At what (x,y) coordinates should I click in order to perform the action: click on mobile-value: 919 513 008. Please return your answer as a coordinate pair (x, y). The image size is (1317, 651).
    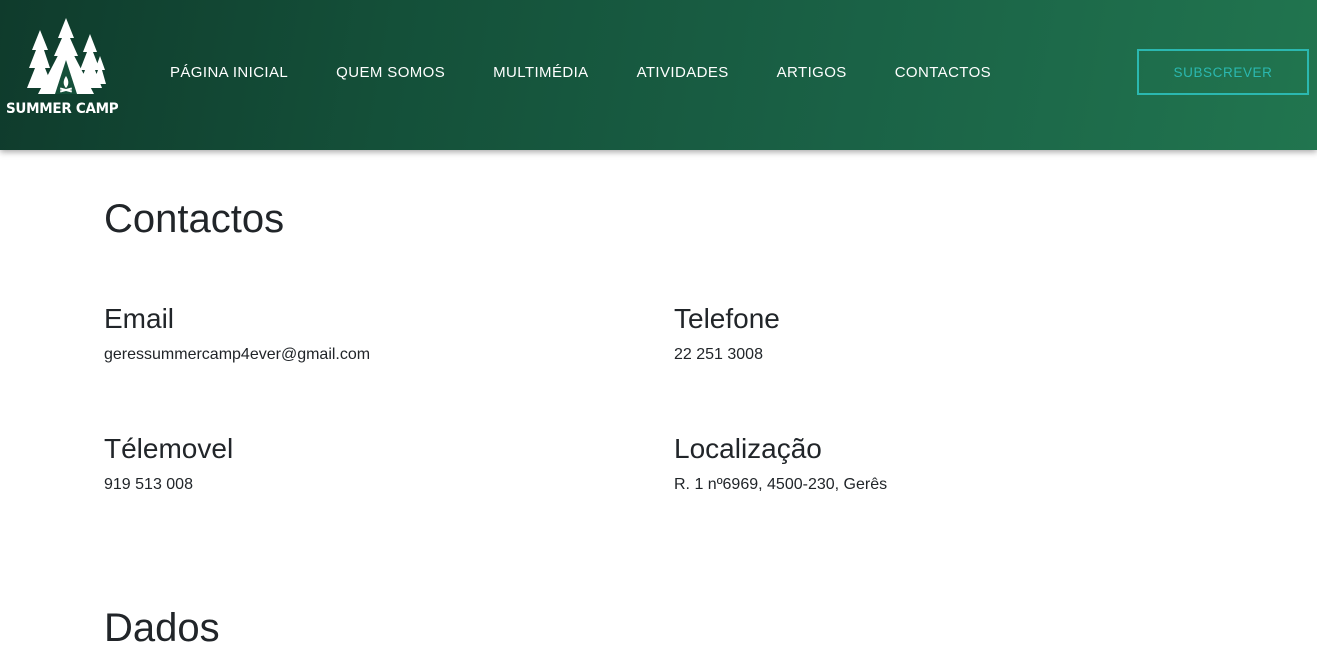
    Looking at the image, I should click on (148, 484).